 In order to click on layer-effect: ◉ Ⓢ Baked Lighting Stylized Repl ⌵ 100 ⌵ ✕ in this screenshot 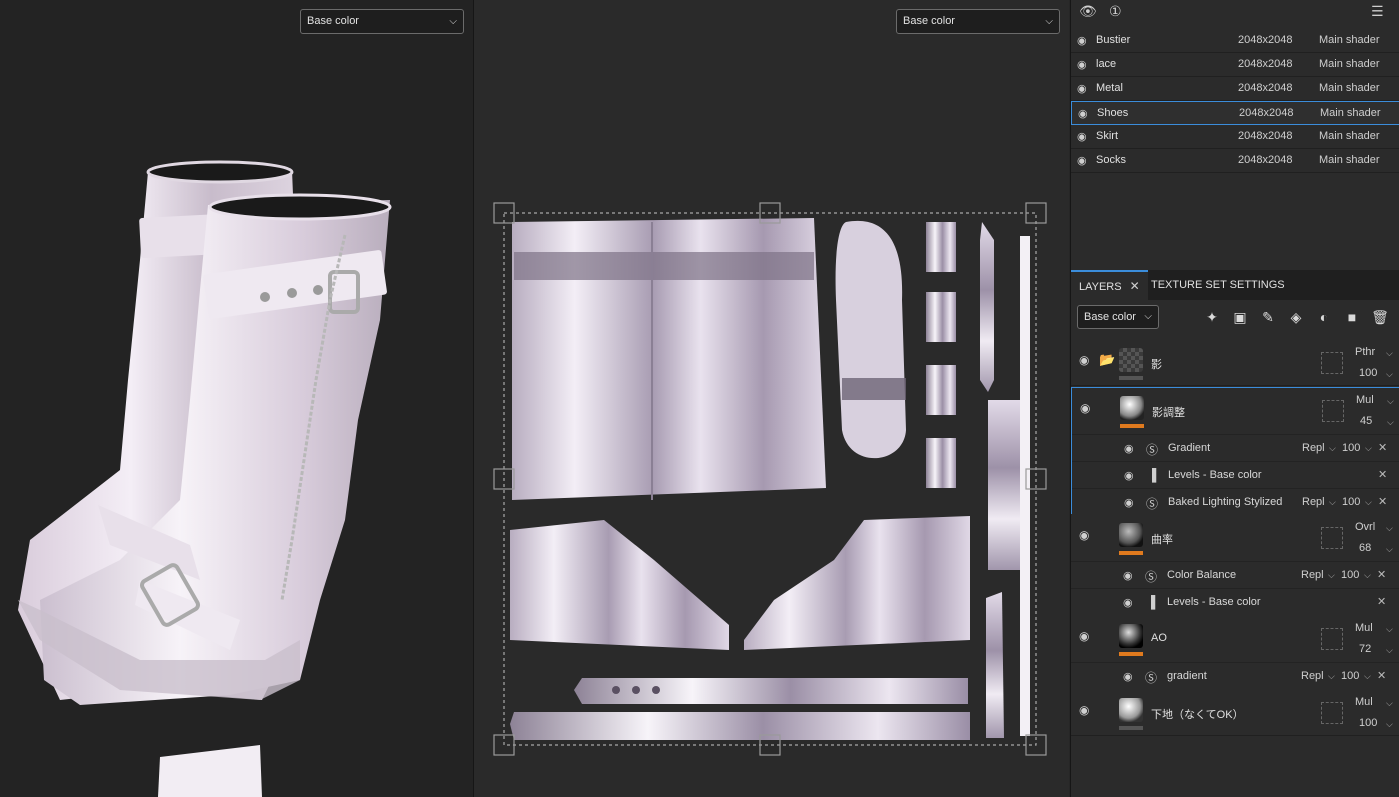, I will do `click(1235, 501)`.